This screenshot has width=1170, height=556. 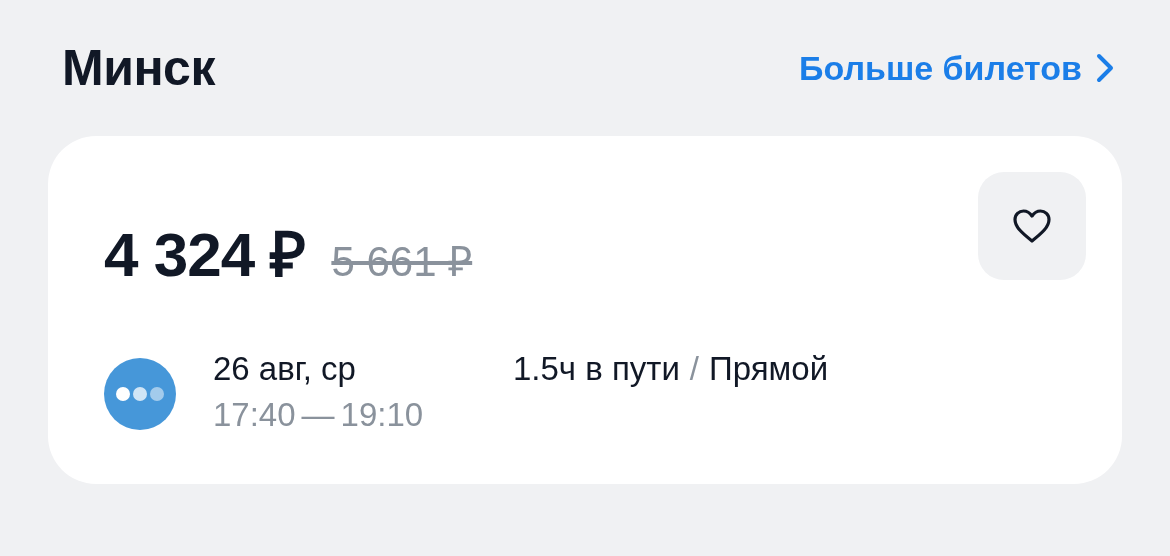 What do you see at coordinates (205, 255) in the screenshot?
I see `ticket-price: 4 324 ₽` at bounding box center [205, 255].